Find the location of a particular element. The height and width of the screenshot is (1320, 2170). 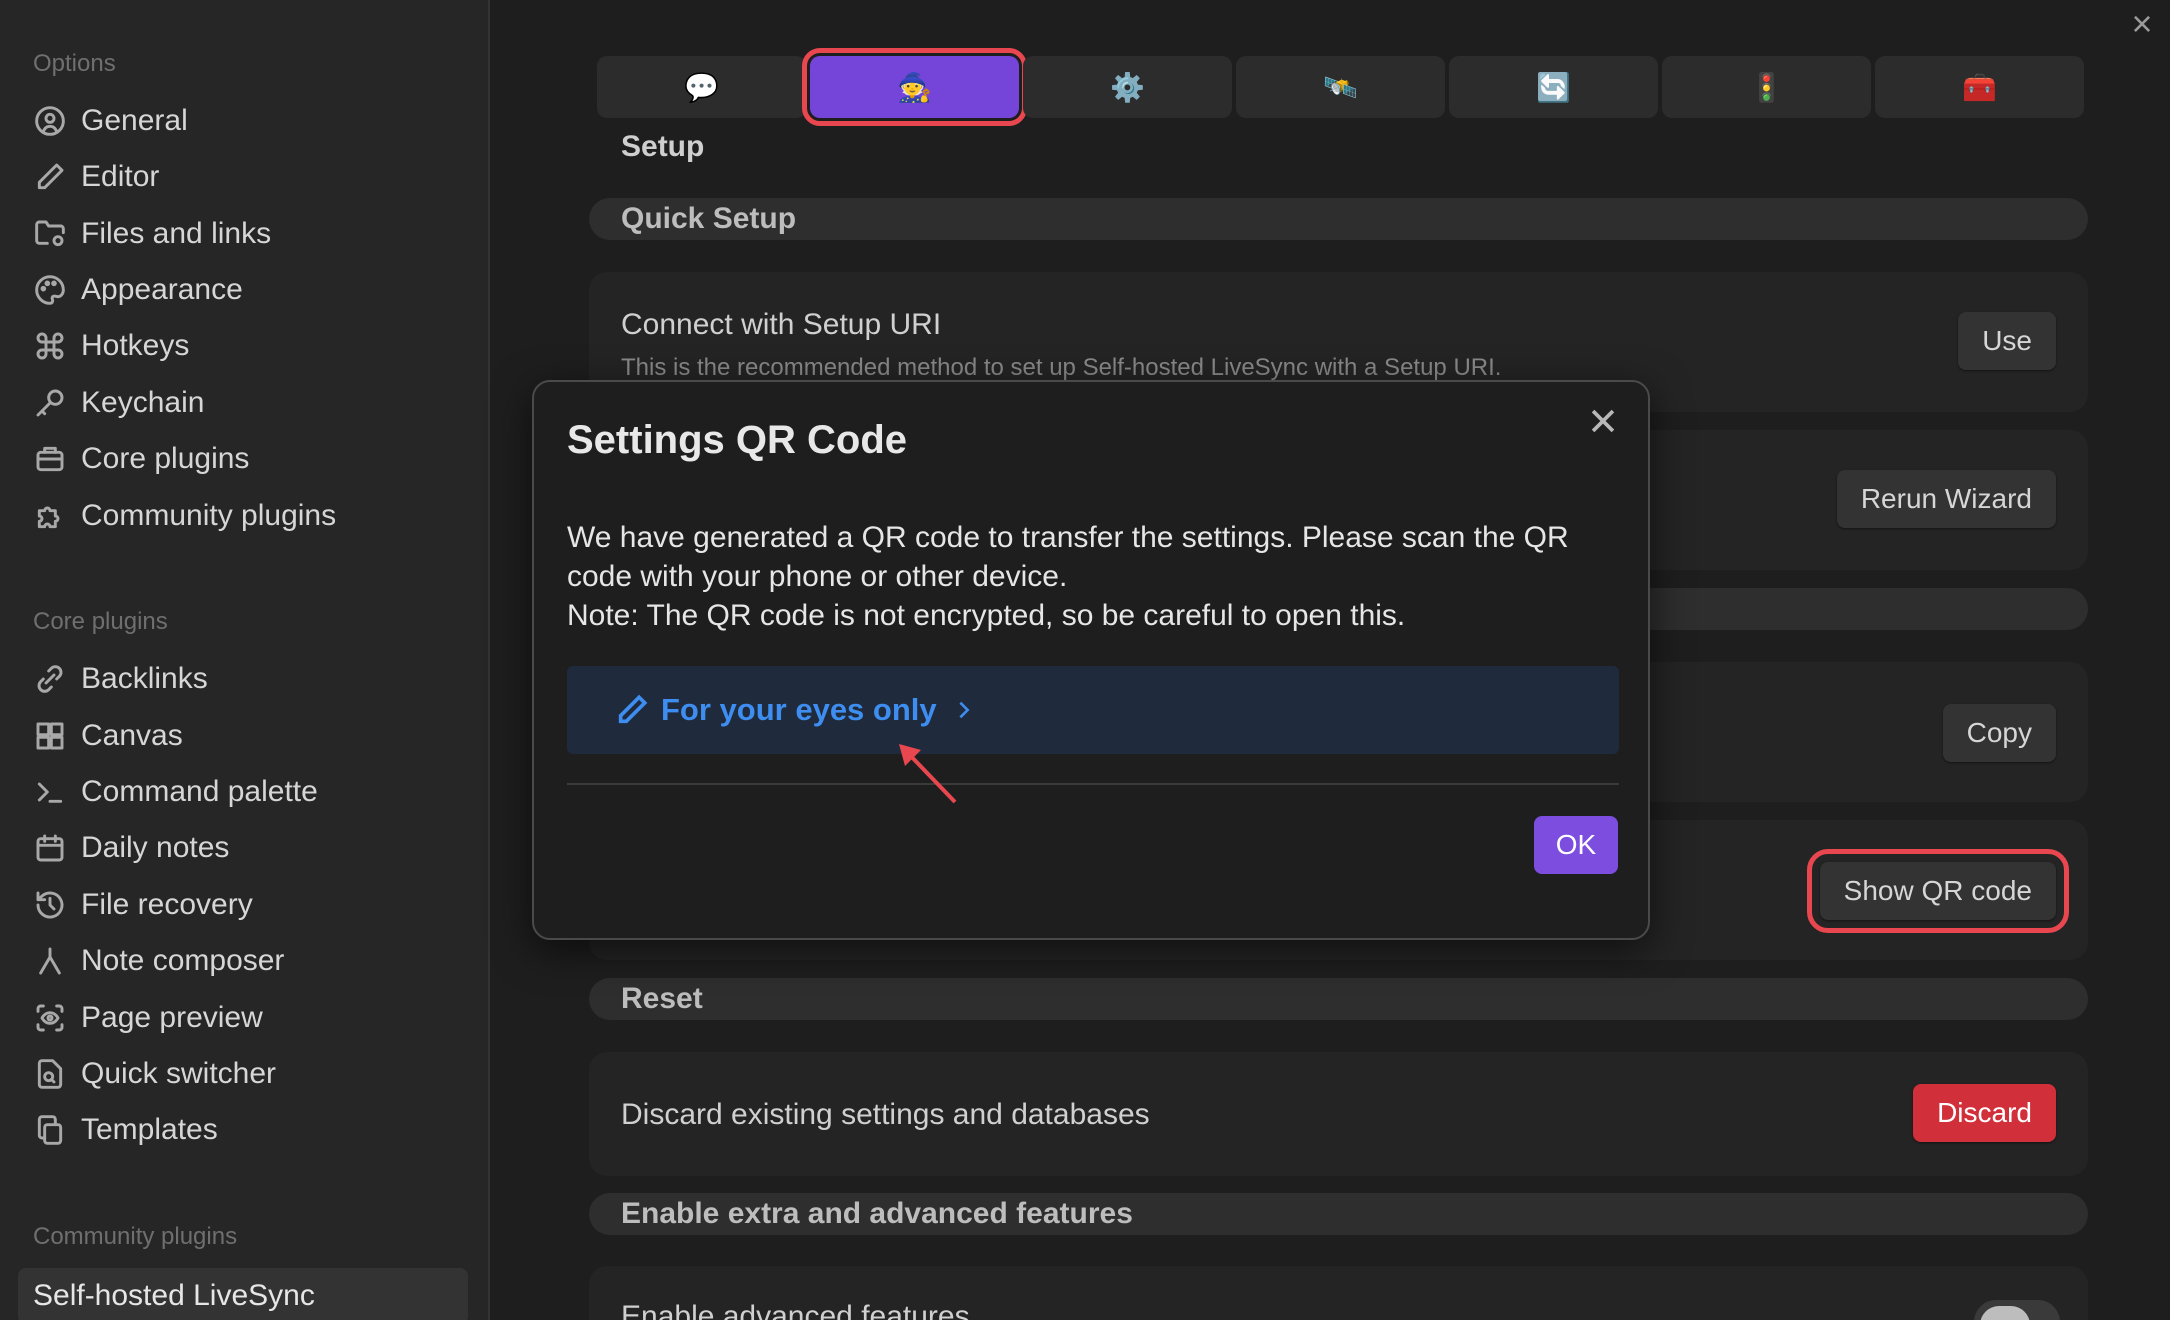

folder-cog-icon is located at coordinates (50, 234).